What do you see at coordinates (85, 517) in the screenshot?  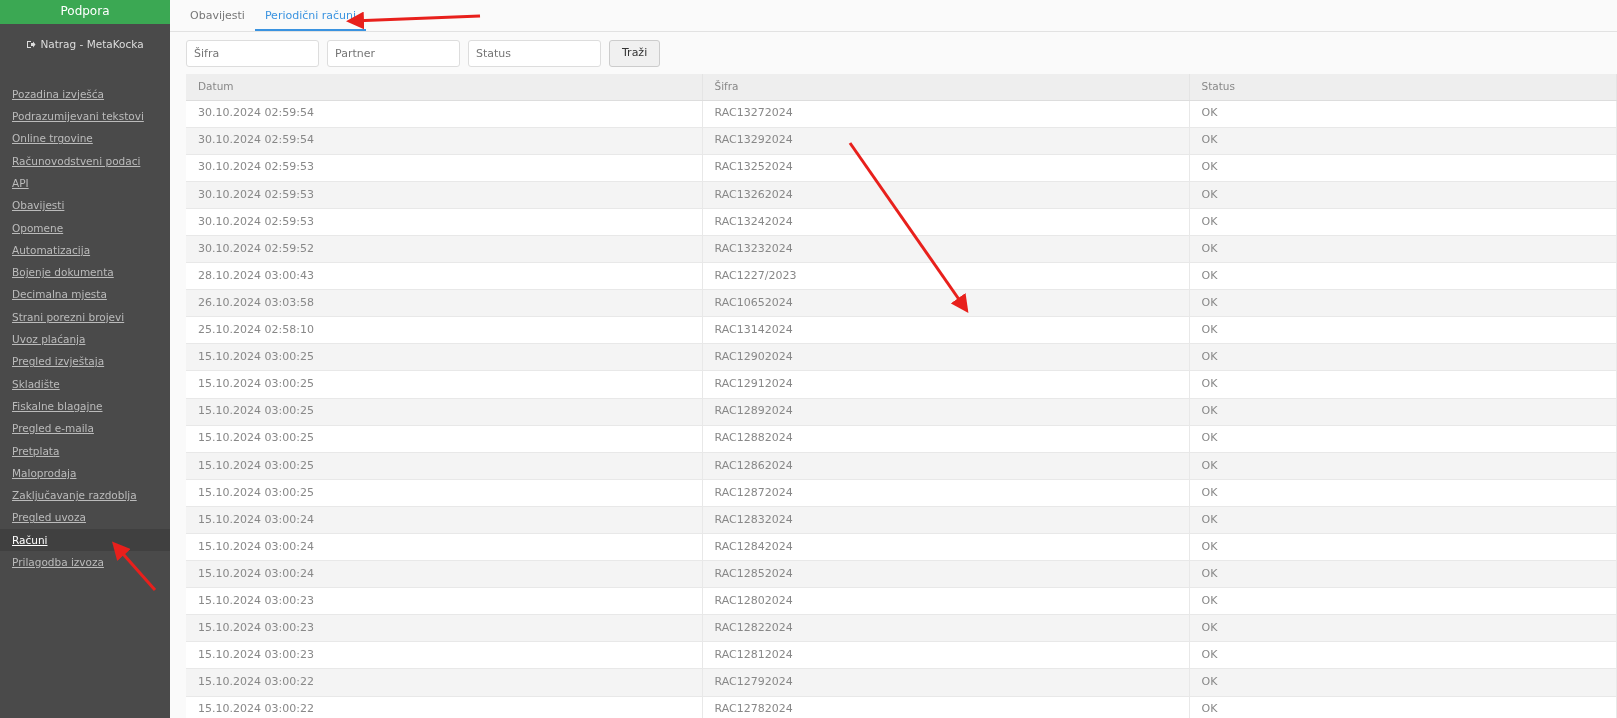 I see `sidebar-item: Pregled uvoza` at bounding box center [85, 517].